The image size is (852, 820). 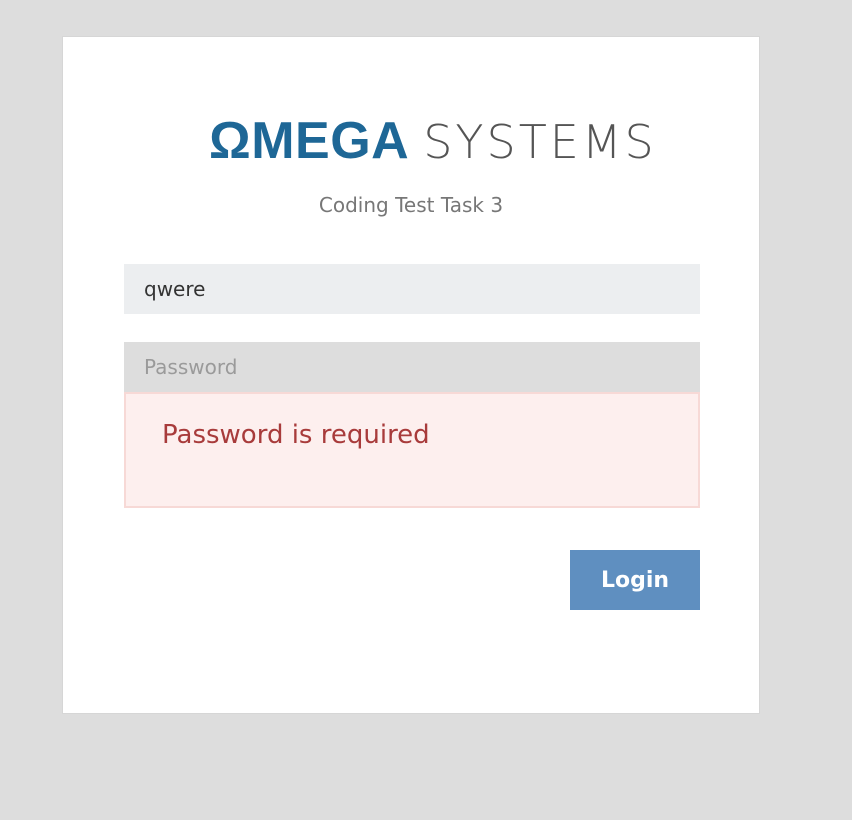 I want to click on company-logo: ΩMEGA SYSTEMS, so click(x=433, y=143).